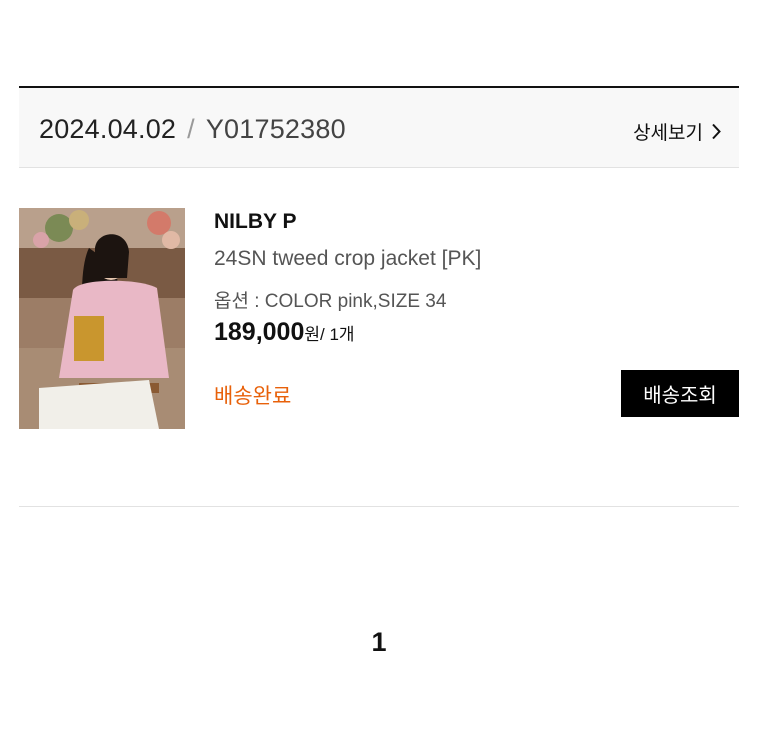 The height and width of the screenshot is (750, 759). Describe the element at coordinates (259, 332) in the screenshot. I see `product-price: 189,000` at that location.